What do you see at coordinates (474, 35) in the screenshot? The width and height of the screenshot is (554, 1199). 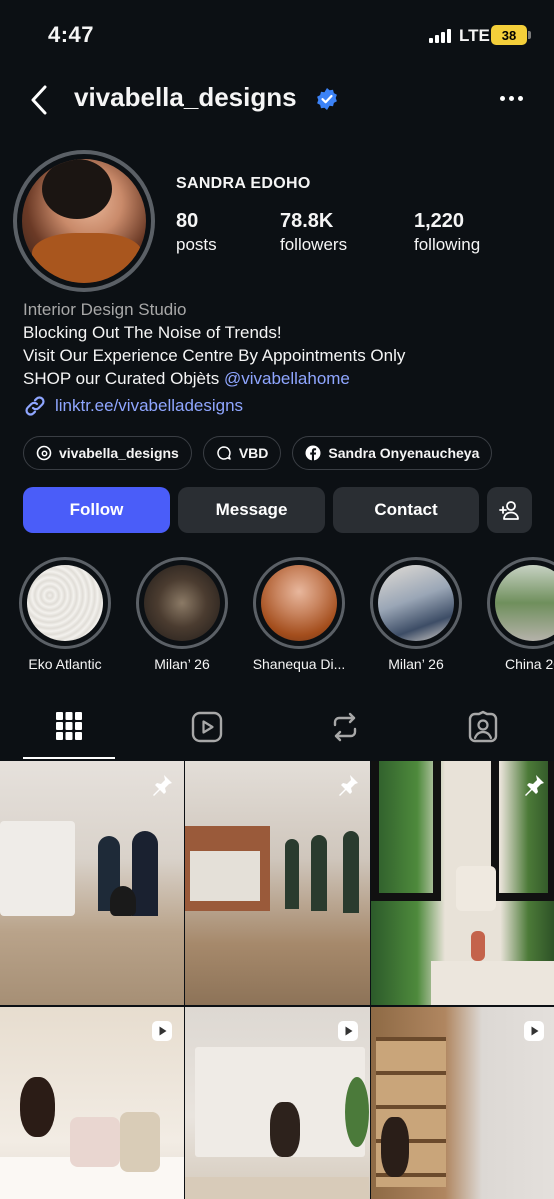 I see `network-type: LTE` at bounding box center [474, 35].